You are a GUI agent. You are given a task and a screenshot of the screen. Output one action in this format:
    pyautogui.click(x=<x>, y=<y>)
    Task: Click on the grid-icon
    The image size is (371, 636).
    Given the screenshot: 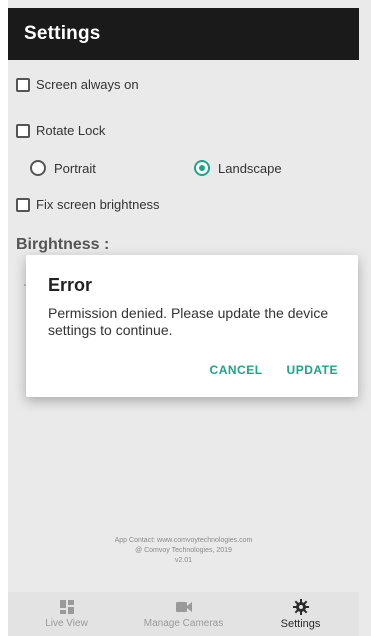 What is the action you would take?
    pyautogui.click(x=67, y=607)
    